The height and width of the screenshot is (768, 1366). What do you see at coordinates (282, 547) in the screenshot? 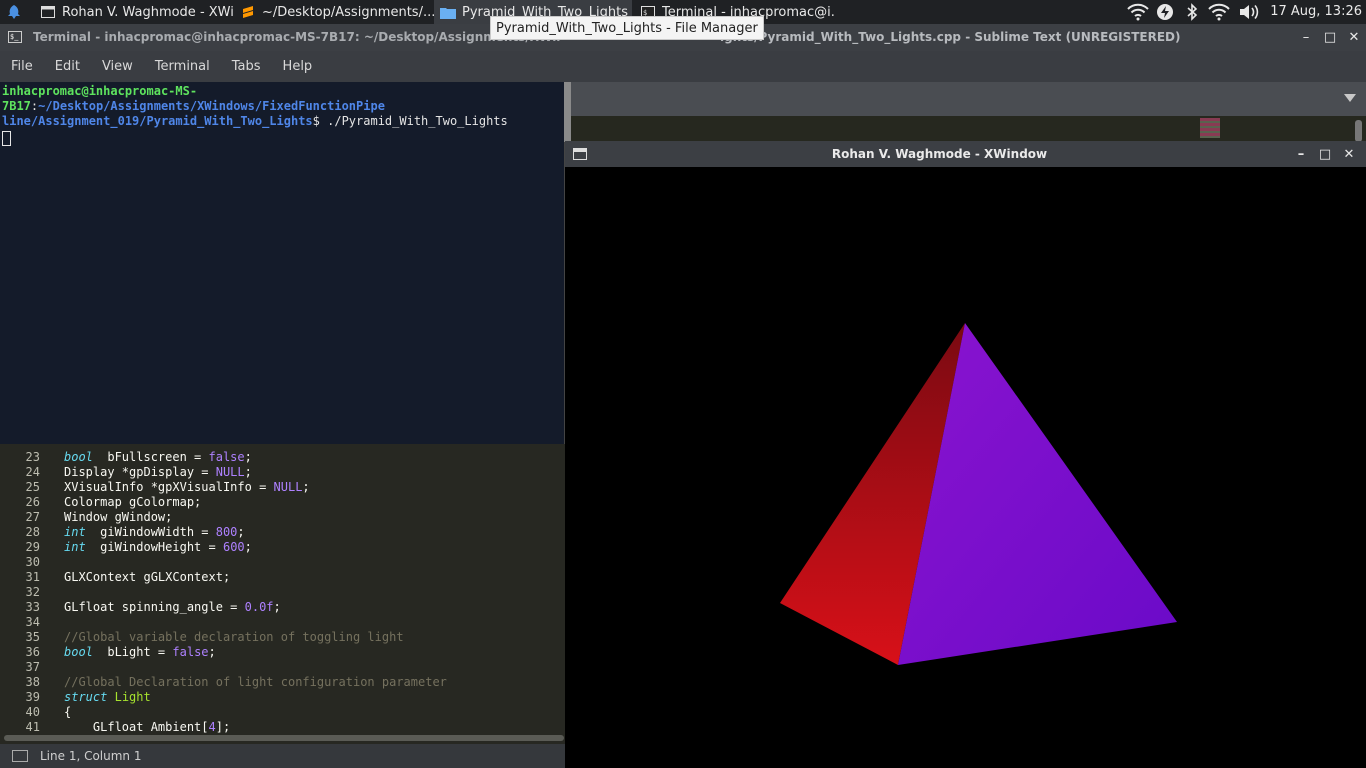
I see `code-line: 29 int giWindowHeight = 600;` at bounding box center [282, 547].